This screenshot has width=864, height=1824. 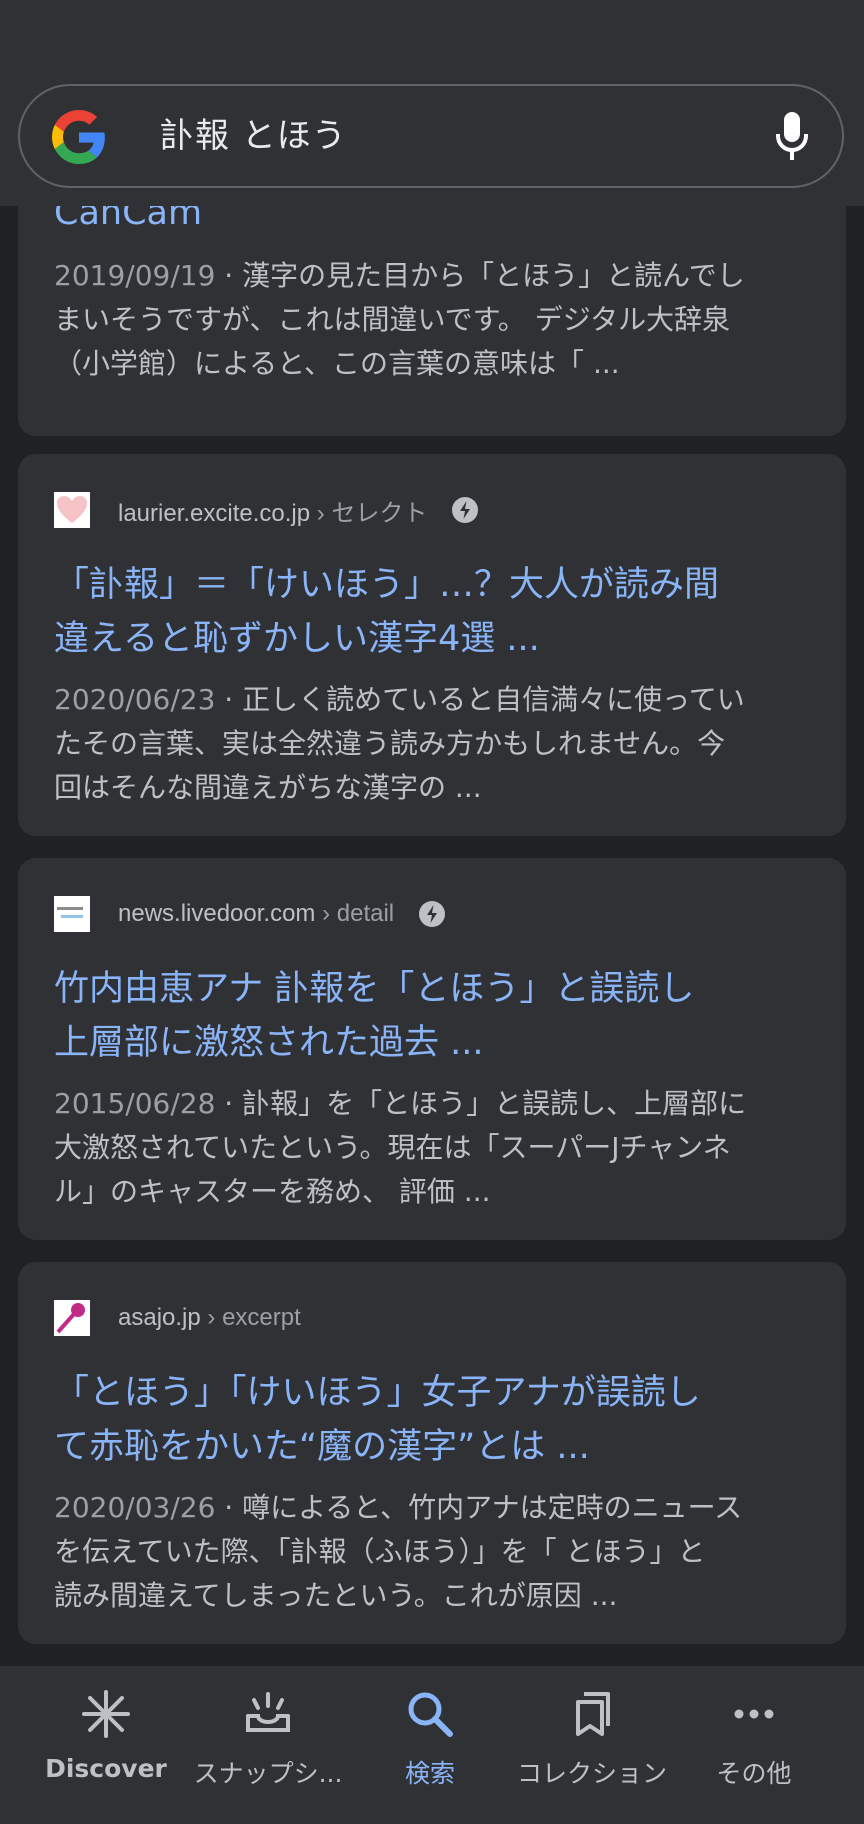 I want to click on inbox-tray-icon, so click(x=268, y=1712).